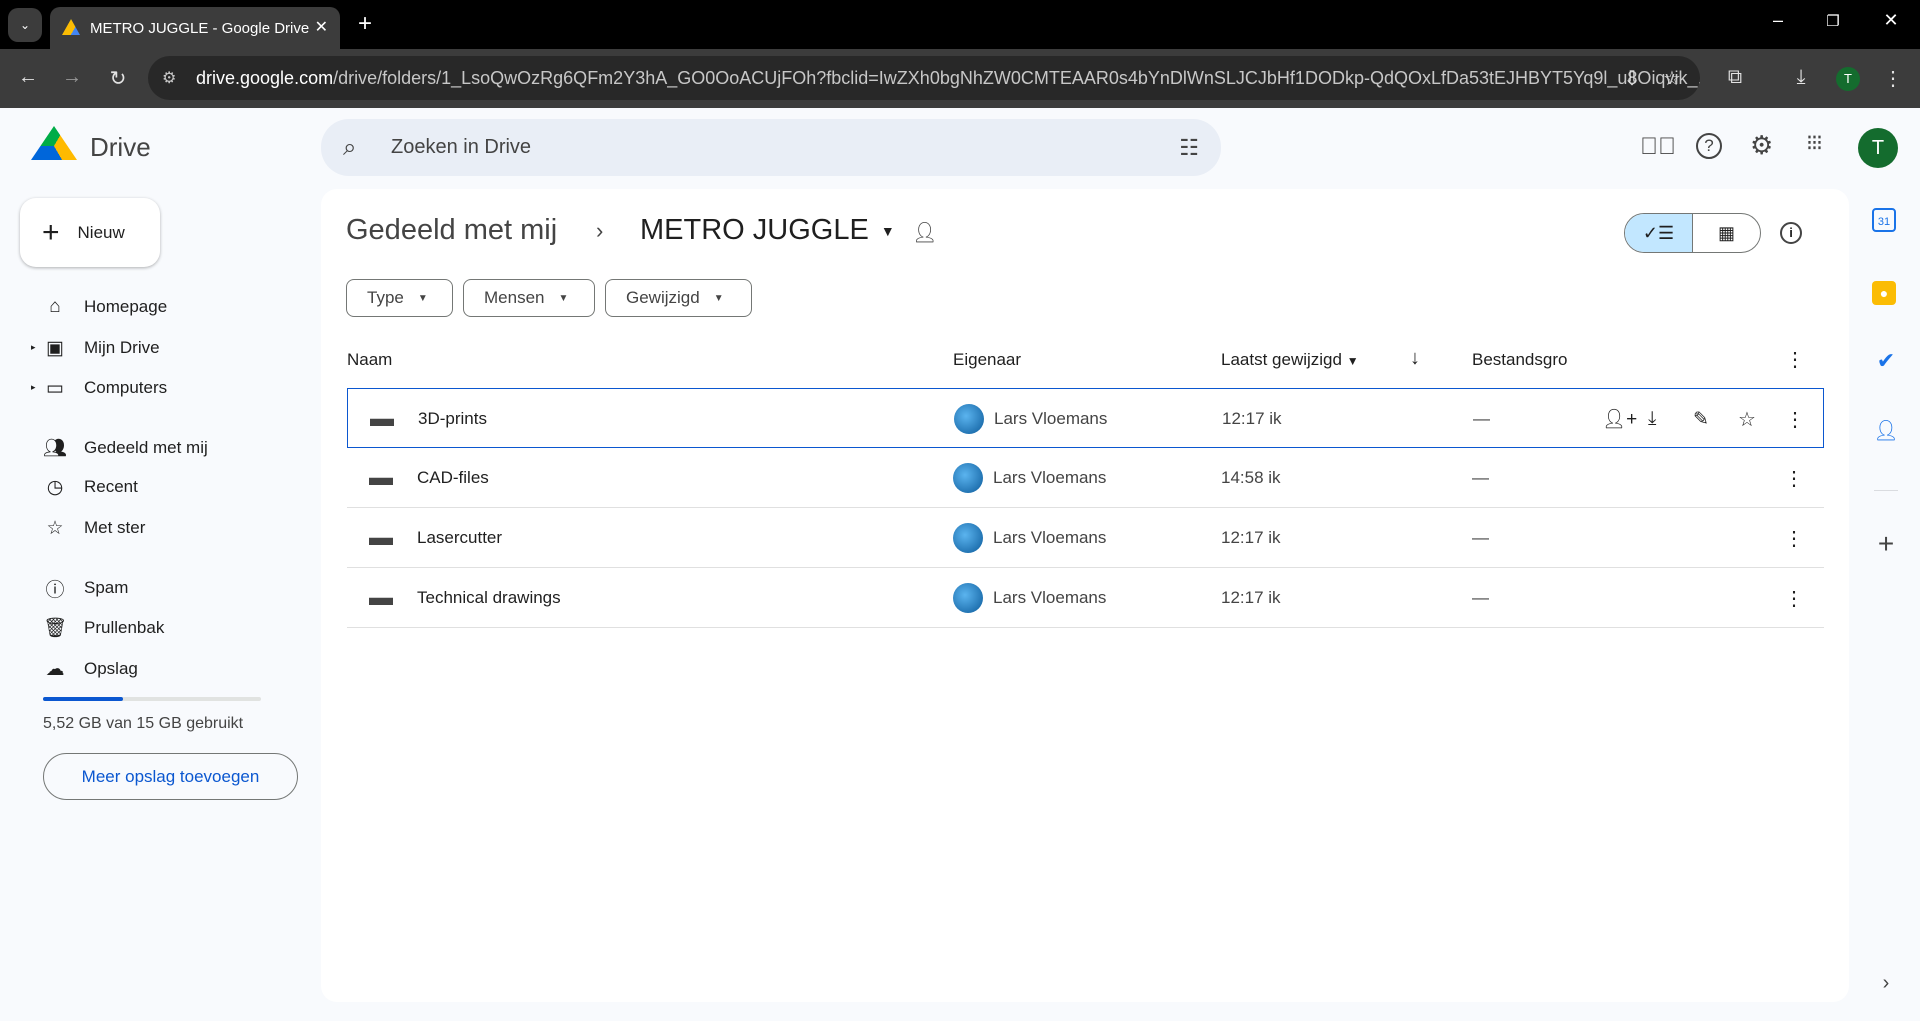 The width and height of the screenshot is (1920, 1021). Describe the element at coordinates (122, 347) in the screenshot. I see `sidebar-label: Mijn Drive` at that location.